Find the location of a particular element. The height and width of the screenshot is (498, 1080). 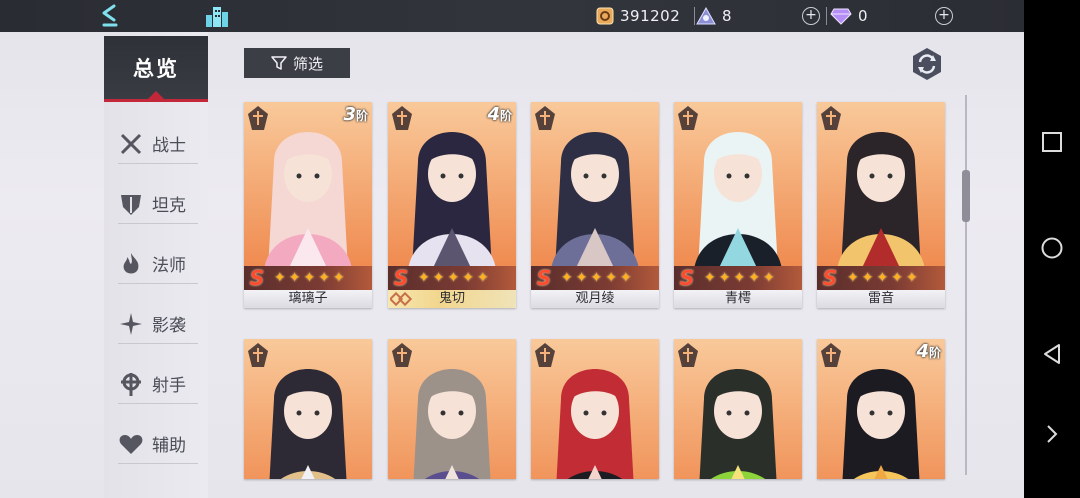

character-card: 3阶 S ✦ ✦ ✦ ✦ ✦ 璃璃子 is located at coordinates (308, 205).